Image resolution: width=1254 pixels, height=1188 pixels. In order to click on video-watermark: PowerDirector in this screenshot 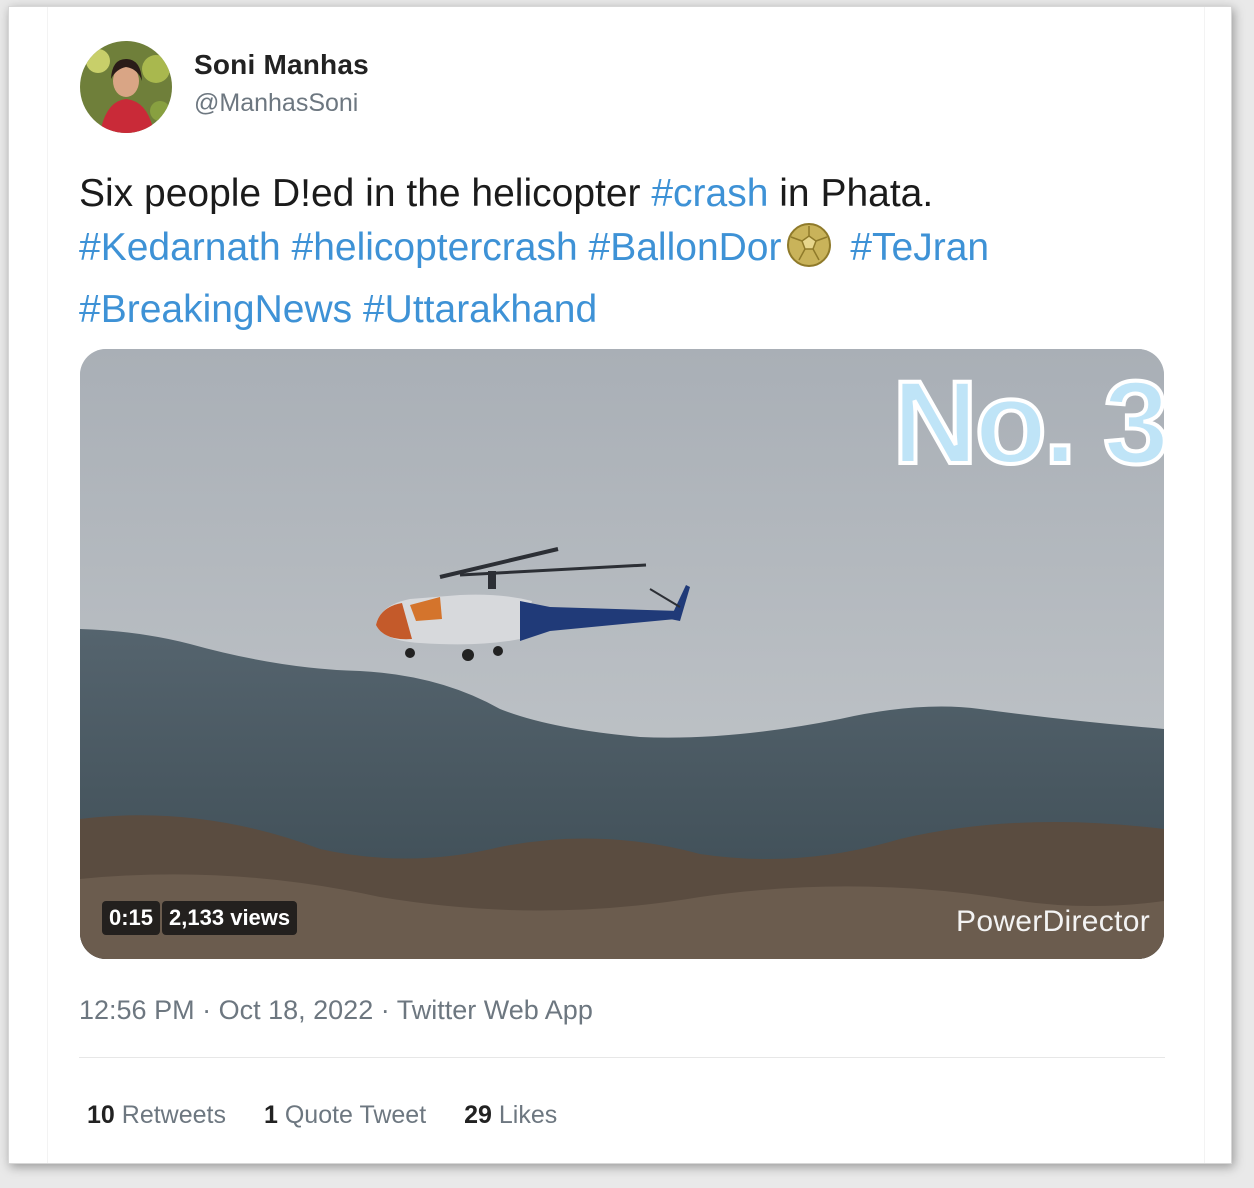, I will do `click(1053, 921)`.